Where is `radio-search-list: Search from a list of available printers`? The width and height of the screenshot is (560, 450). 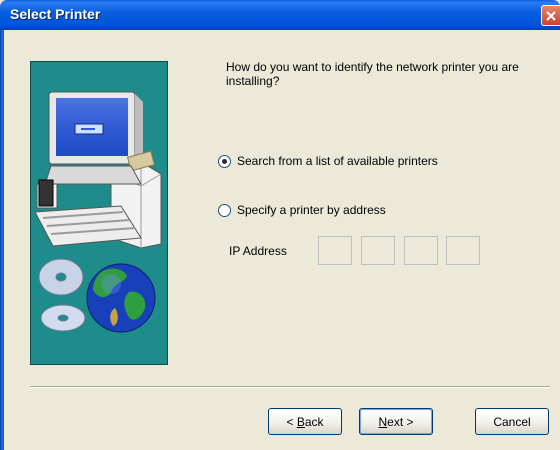
radio-search-list: Search from a list of available printers is located at coordinates (328, 161).